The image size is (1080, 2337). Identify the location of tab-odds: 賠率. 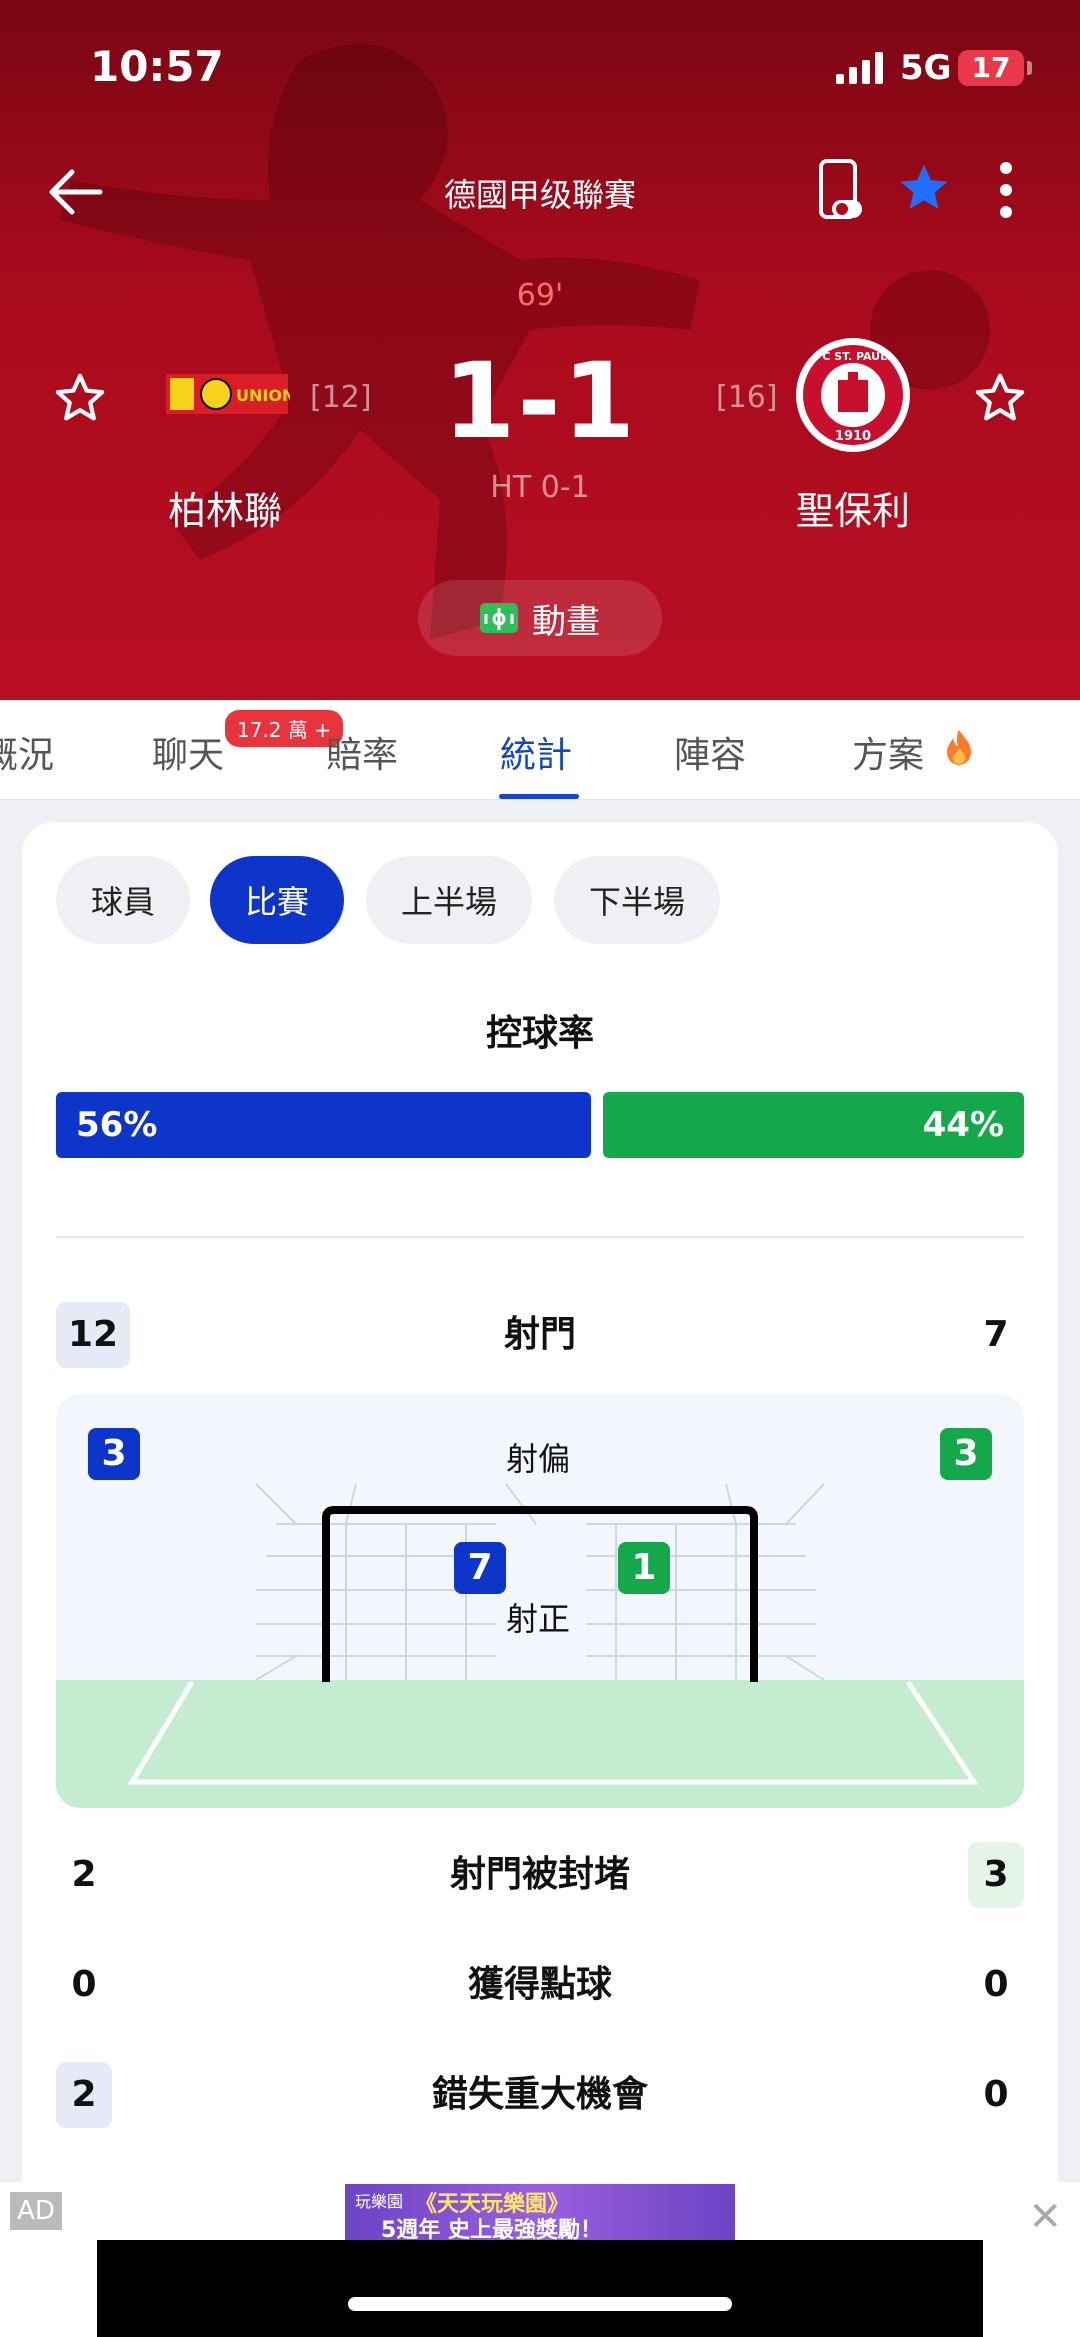
(362, 752).